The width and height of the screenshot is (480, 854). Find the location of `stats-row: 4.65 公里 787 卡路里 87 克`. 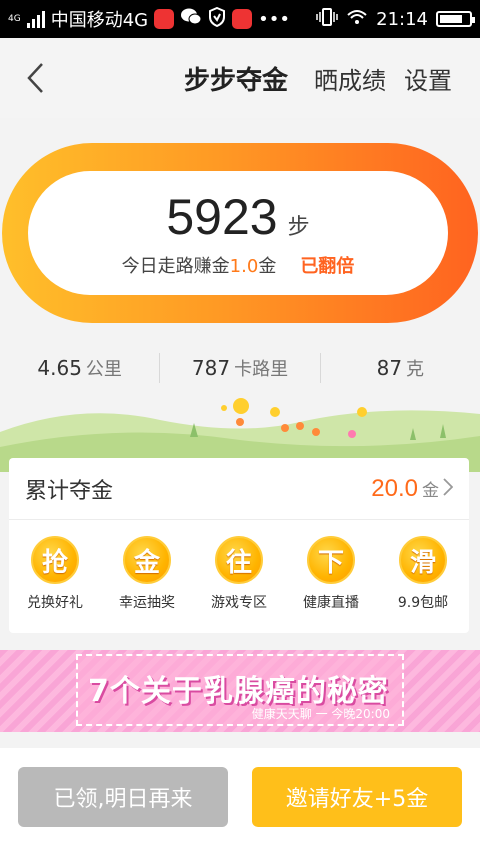

stats-row: 4.65 公里 787 卡路里 87 克 is located at coordinates (240, 368).